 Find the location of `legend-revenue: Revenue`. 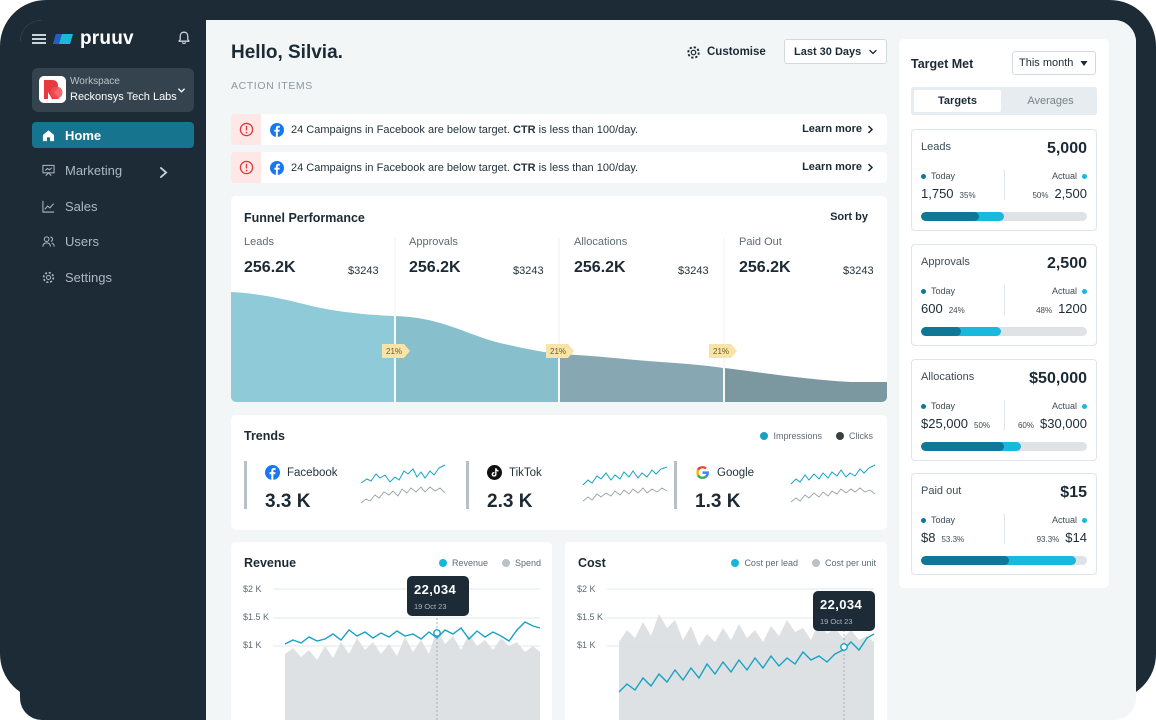

legend-revenue: Revenue is located at coordinates (463, 563).